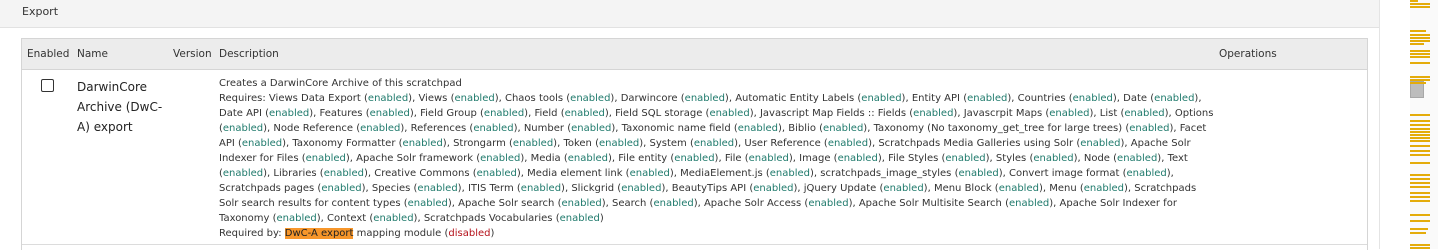 The image size is (1438, 250). I want to click on requires-item-name: Features, so click(342, 113).